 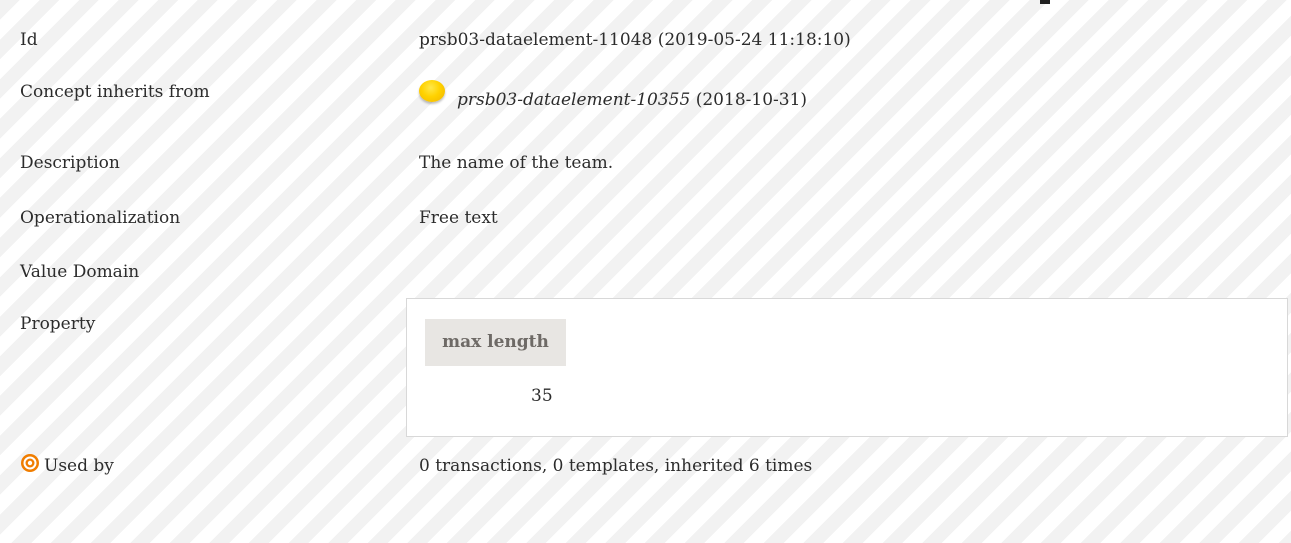 What do you see at coordinates (458, 218) in the screenshot?
I see `operationalization-value: Free text` at bounding box center [458, 218].